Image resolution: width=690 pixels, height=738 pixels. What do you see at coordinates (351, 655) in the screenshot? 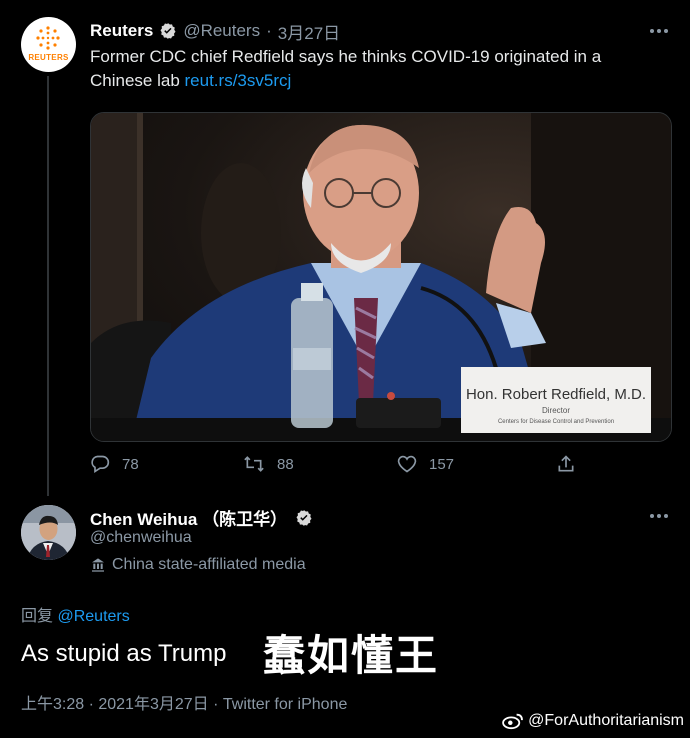
I see `overlay-caption: 蠢如懂王` at bounding box center [351, 655].